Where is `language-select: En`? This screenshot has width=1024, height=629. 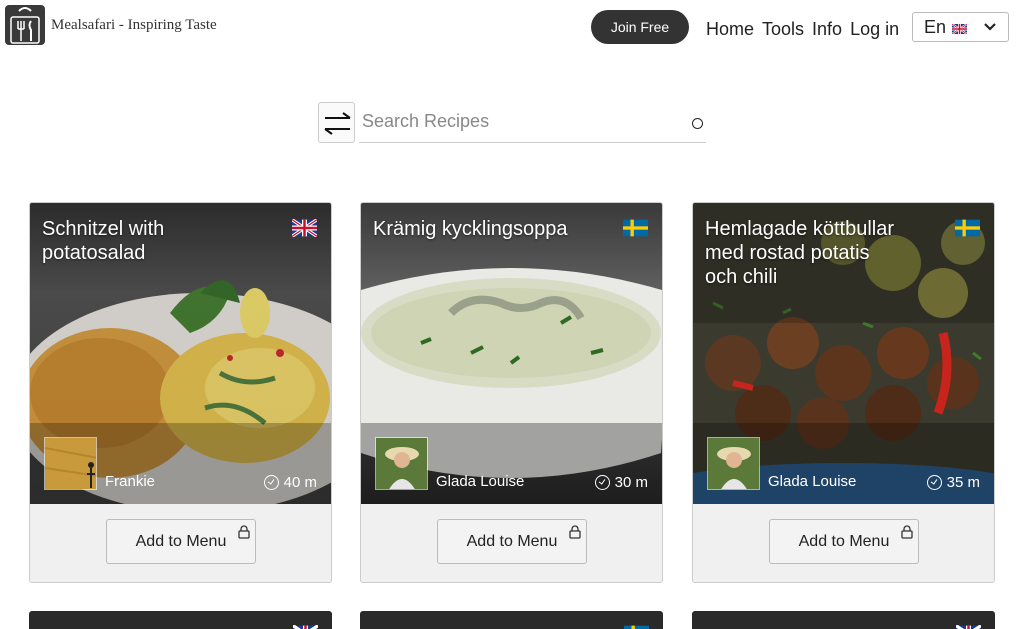 language-select: En is located at coordinates (960, 27).